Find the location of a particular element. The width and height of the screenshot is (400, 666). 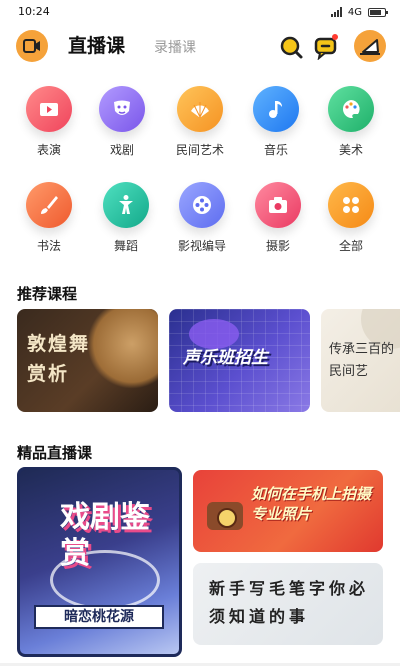

card-title: 敦煌舞赏析 is located at coordinates (59, 359).